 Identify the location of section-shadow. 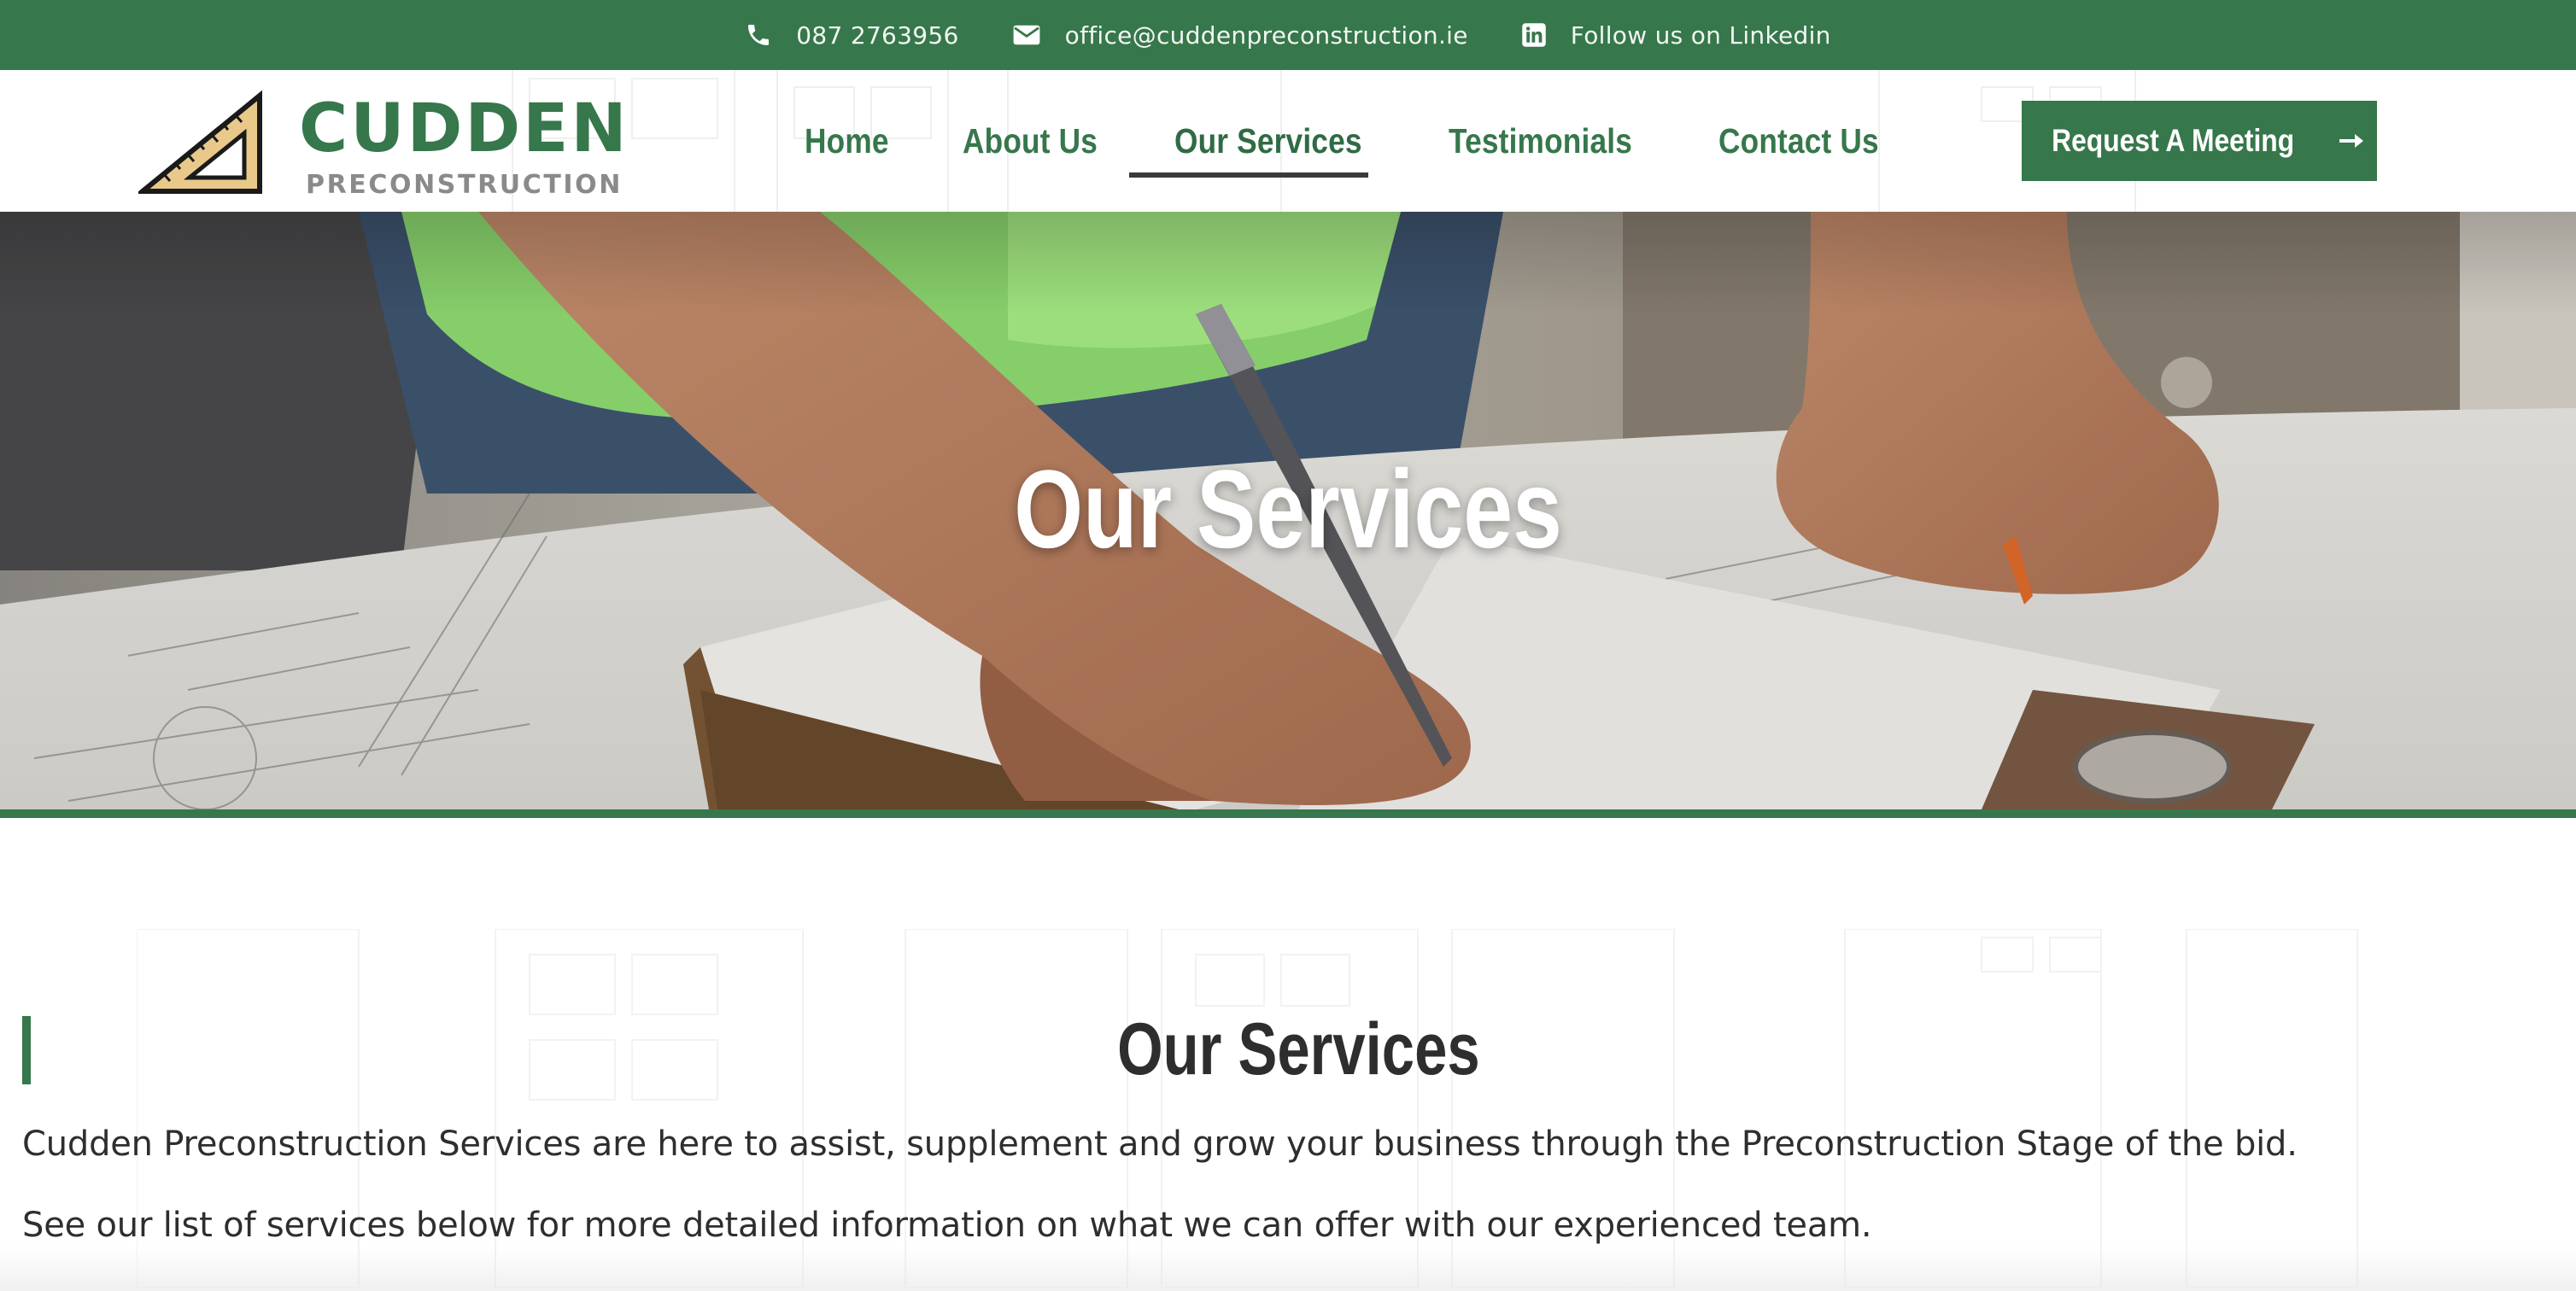
(1288, 1268).